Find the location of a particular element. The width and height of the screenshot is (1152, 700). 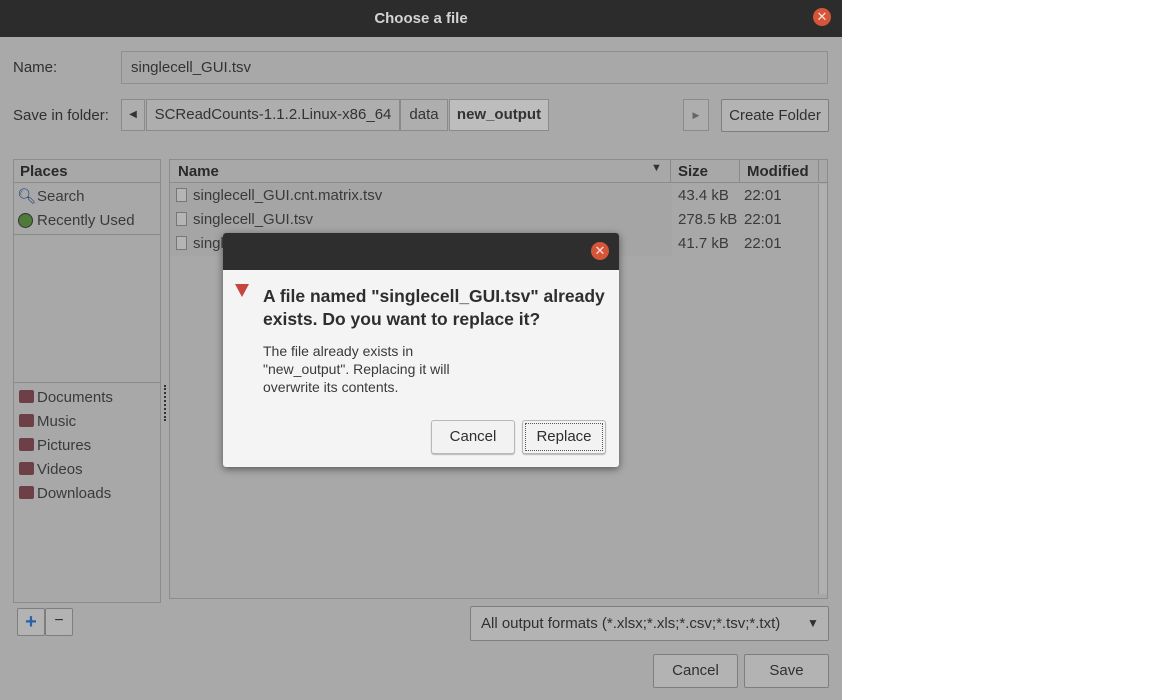

save-button: Save is located at coordinates (786, 671).